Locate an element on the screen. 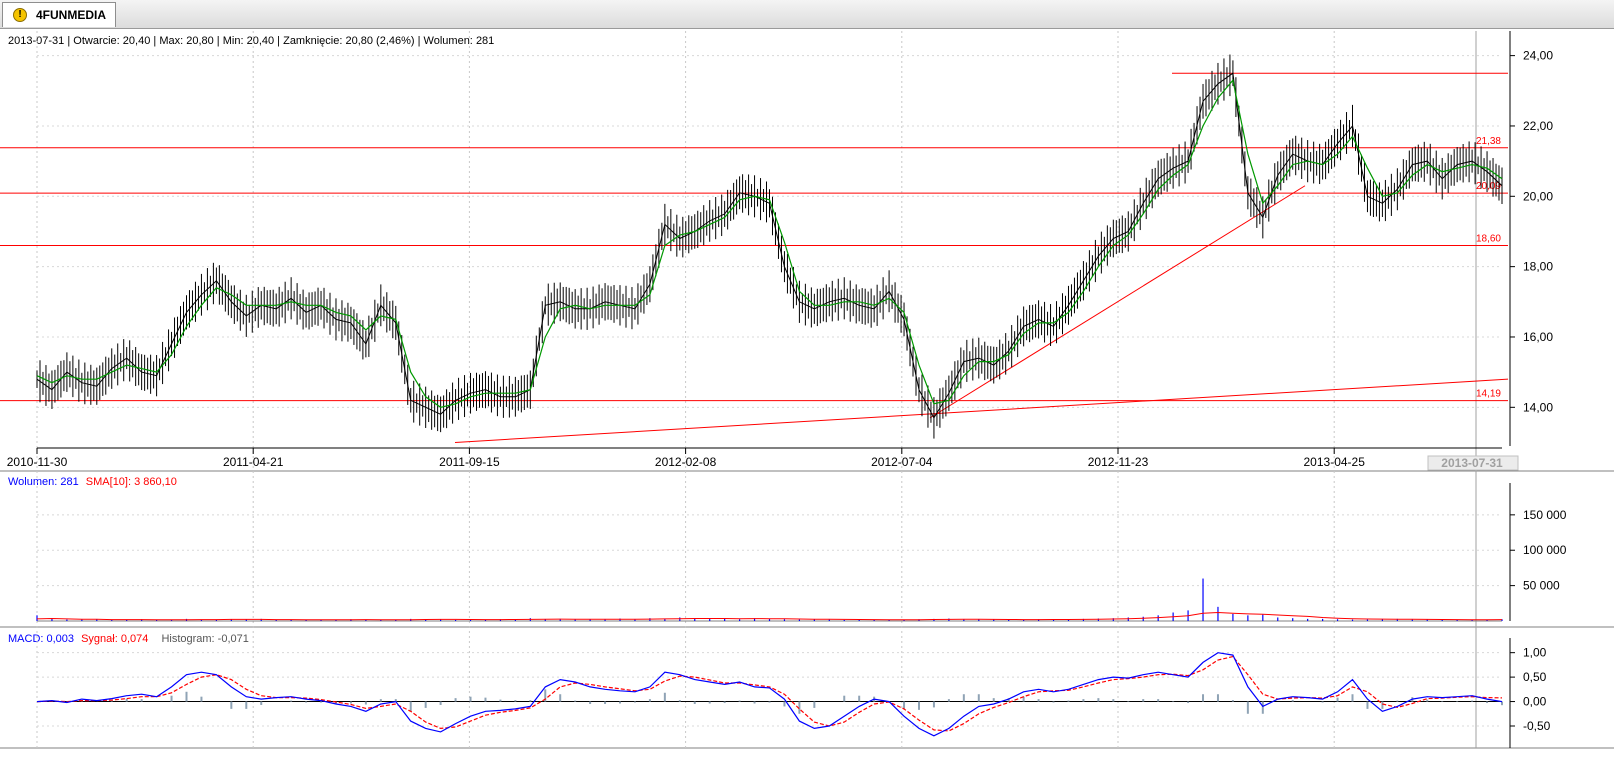 The image size is (1614, 770). y-tick-label: 50 000 is located at coordinates (1541, 586).